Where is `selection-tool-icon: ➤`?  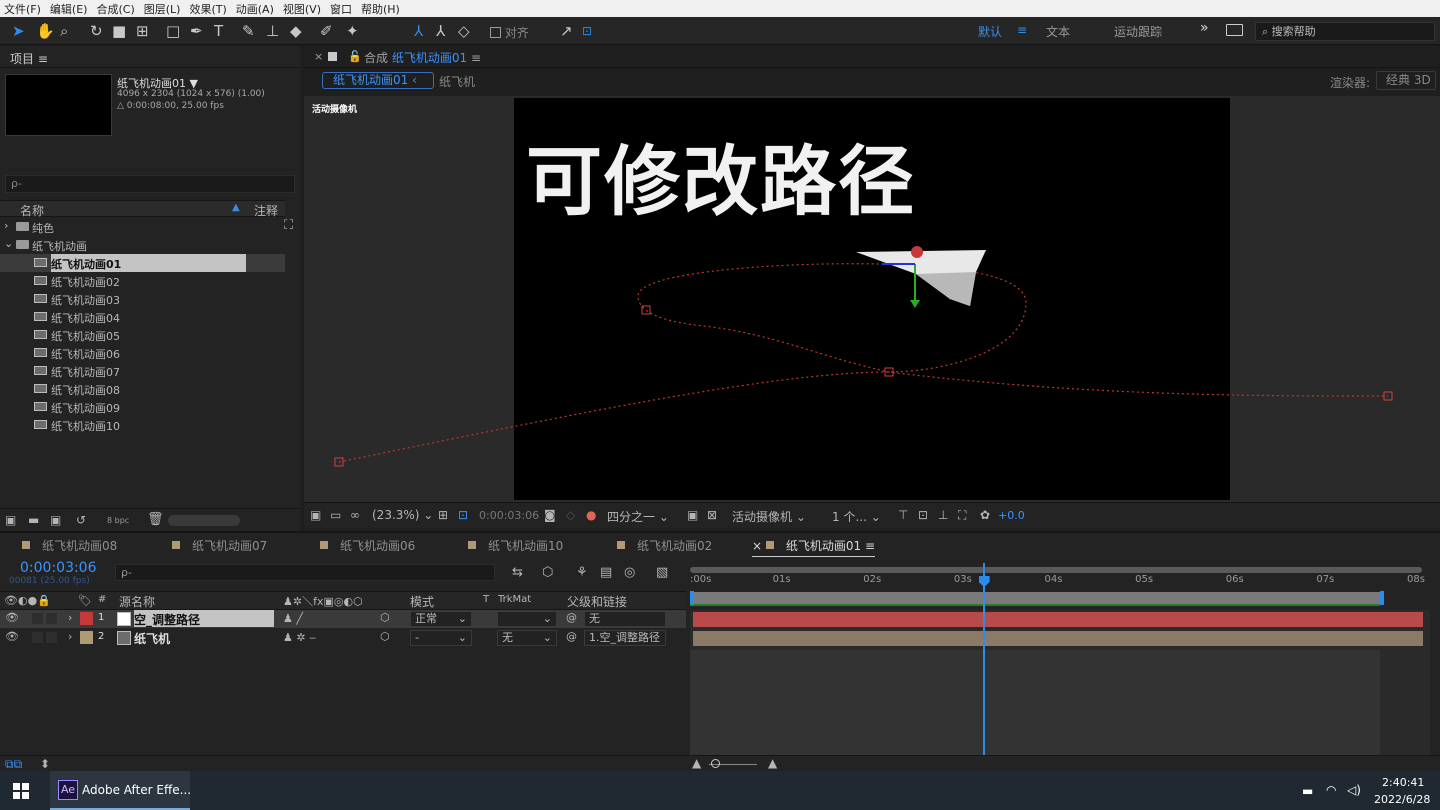
selection-tool-icon: ➤ is located at coordinates (18, 31).